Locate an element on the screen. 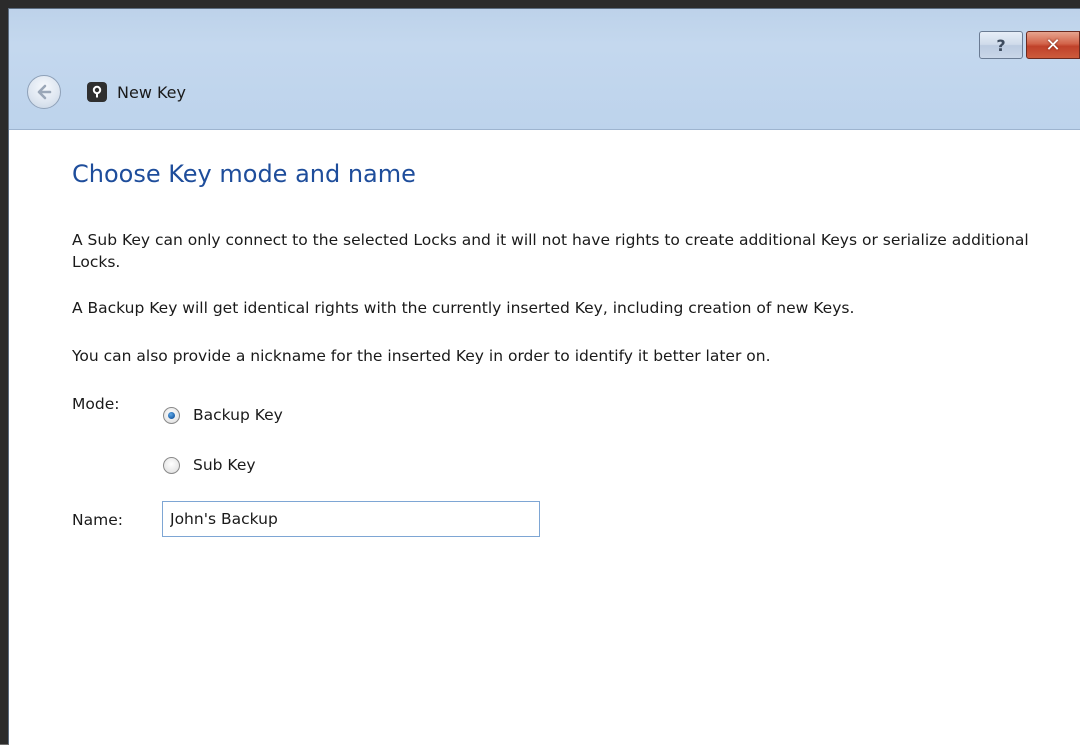 The height and width of the screenshot is (745, 1080). help-button: ? is located at coordinates (1001, 45).